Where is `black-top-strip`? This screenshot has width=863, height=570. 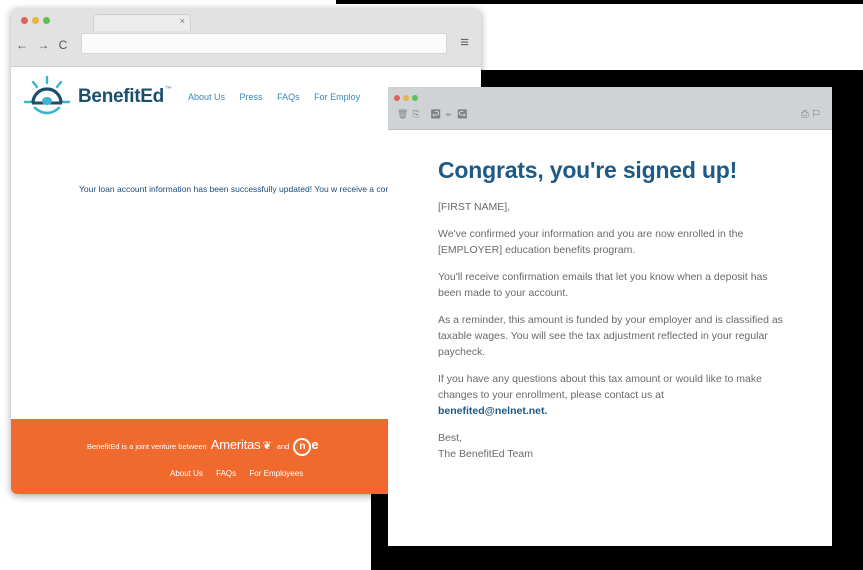
black-top-strip is located at coordinates (599, 2).